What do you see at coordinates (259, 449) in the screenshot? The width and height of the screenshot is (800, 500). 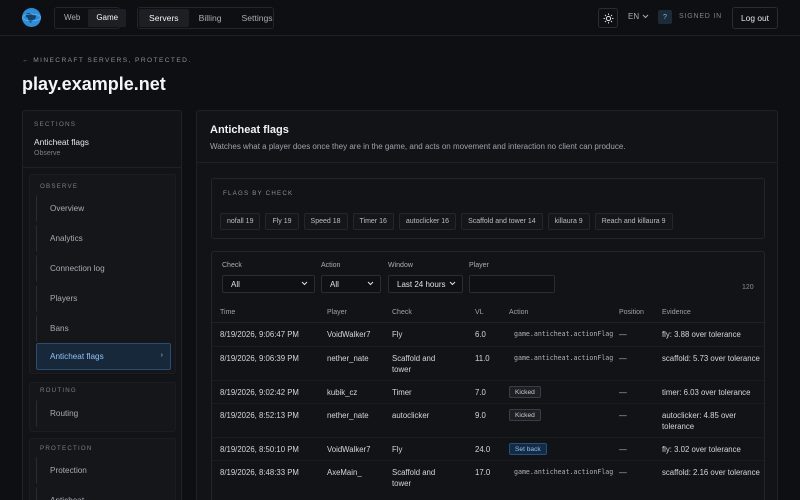 I see `cell-time: 8/19/2026, 8:50:10 PM` at bounding box center [259, 449].